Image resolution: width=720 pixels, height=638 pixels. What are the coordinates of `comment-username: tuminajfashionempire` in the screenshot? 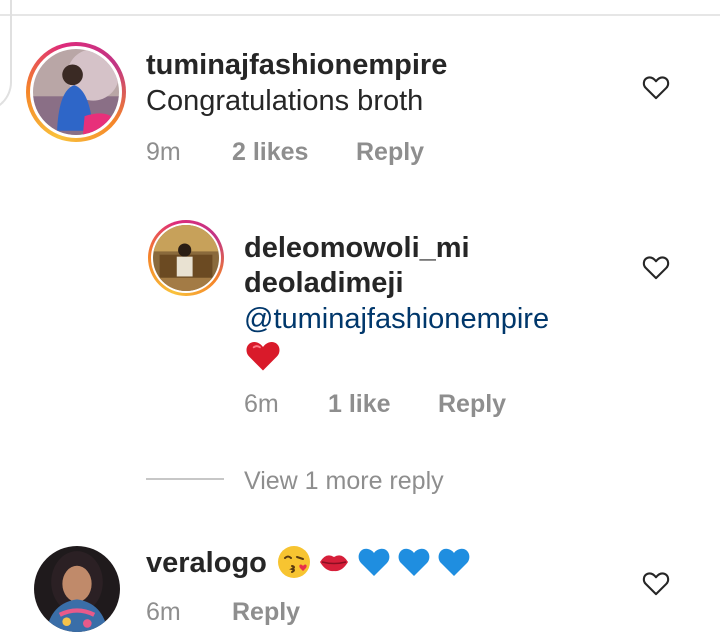 It's located at (296, 65).